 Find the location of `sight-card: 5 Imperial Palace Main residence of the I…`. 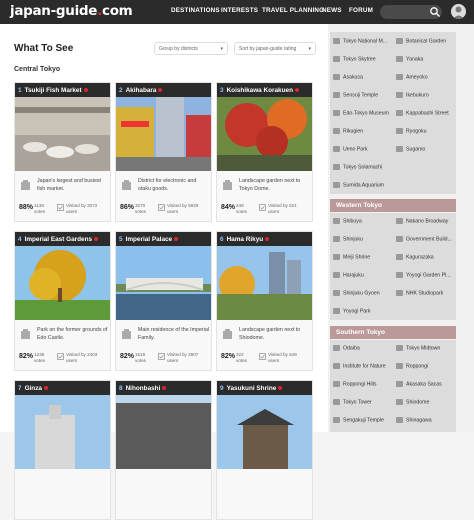

sight-card: 5 Imperial Palace Main residence of the I… is located at coordinates (163, 301).